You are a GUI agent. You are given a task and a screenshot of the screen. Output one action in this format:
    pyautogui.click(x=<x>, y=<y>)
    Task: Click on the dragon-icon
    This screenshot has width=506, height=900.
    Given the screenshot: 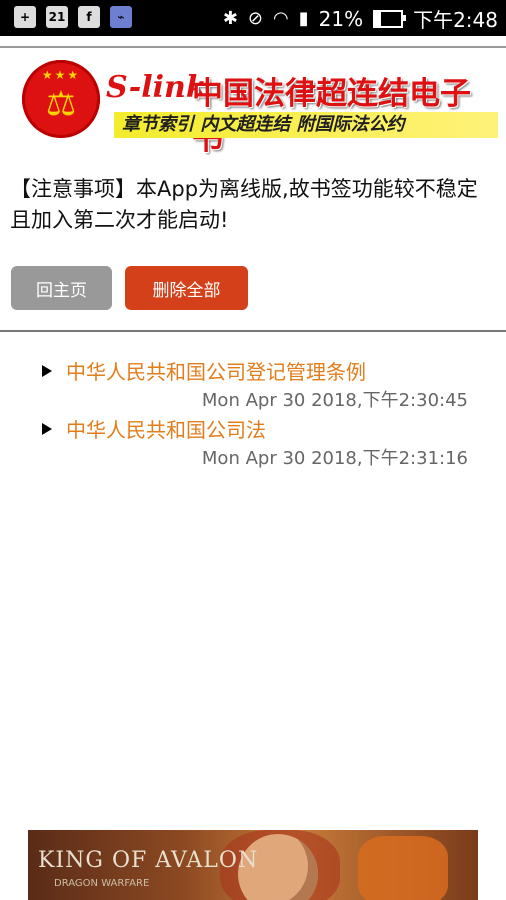 What is the action you would take?
    pyautogui.click(x=403, y=868)
    